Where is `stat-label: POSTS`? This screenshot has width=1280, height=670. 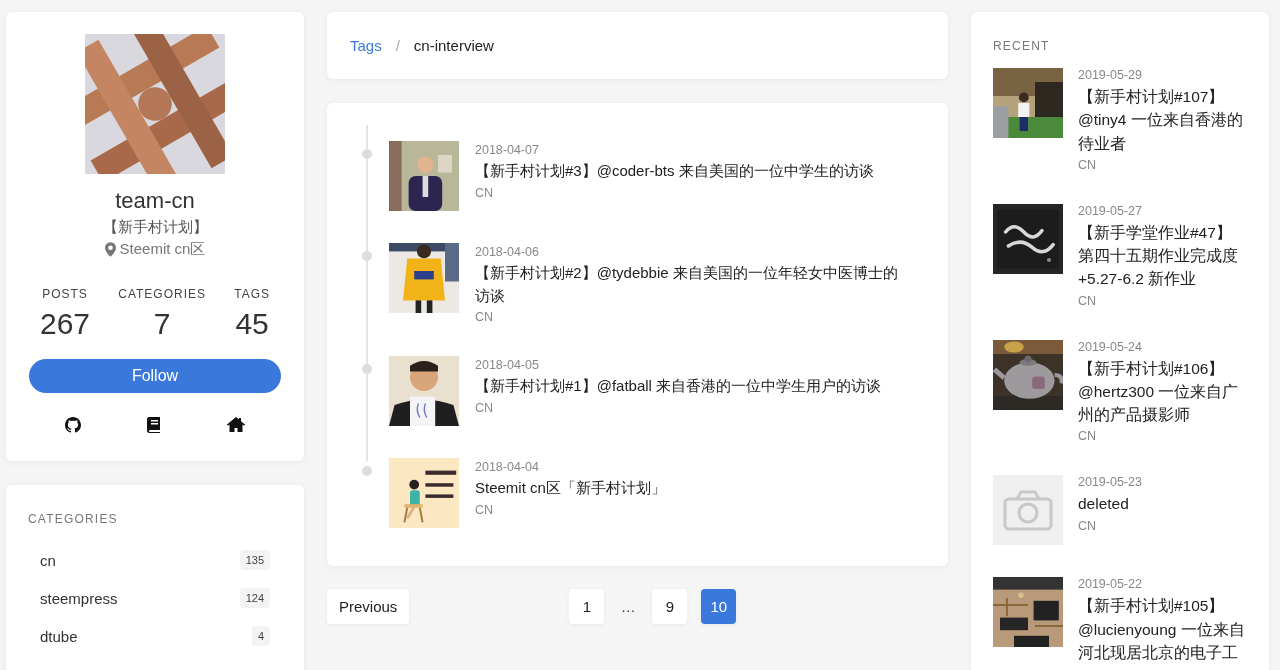
stat-label: POSTS is located at coordinates (65, 294).